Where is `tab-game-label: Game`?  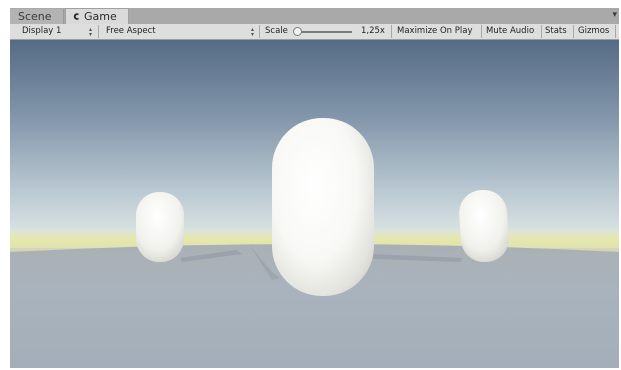 tab-game-label: Game is located at coordinates (100, 16).